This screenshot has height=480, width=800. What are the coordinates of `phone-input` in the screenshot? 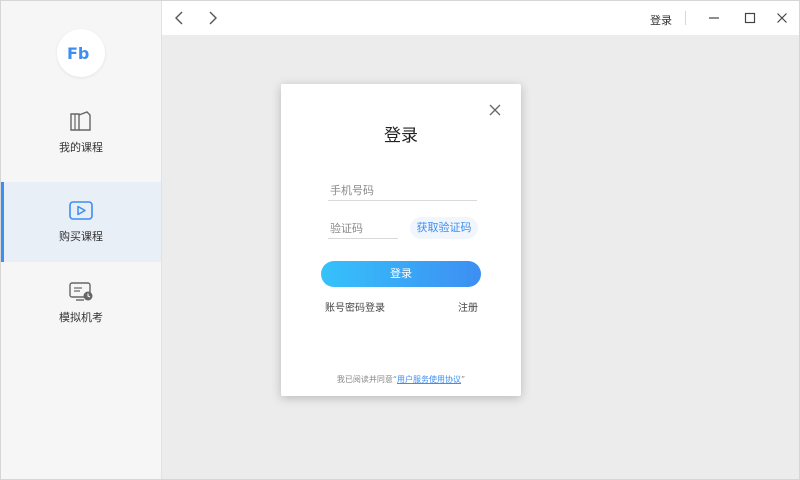 It's located at (402, 190).